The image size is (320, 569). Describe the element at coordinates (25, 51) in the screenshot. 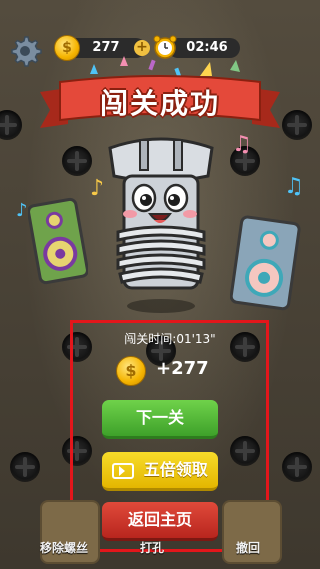

I see `gear-icon` at that location.